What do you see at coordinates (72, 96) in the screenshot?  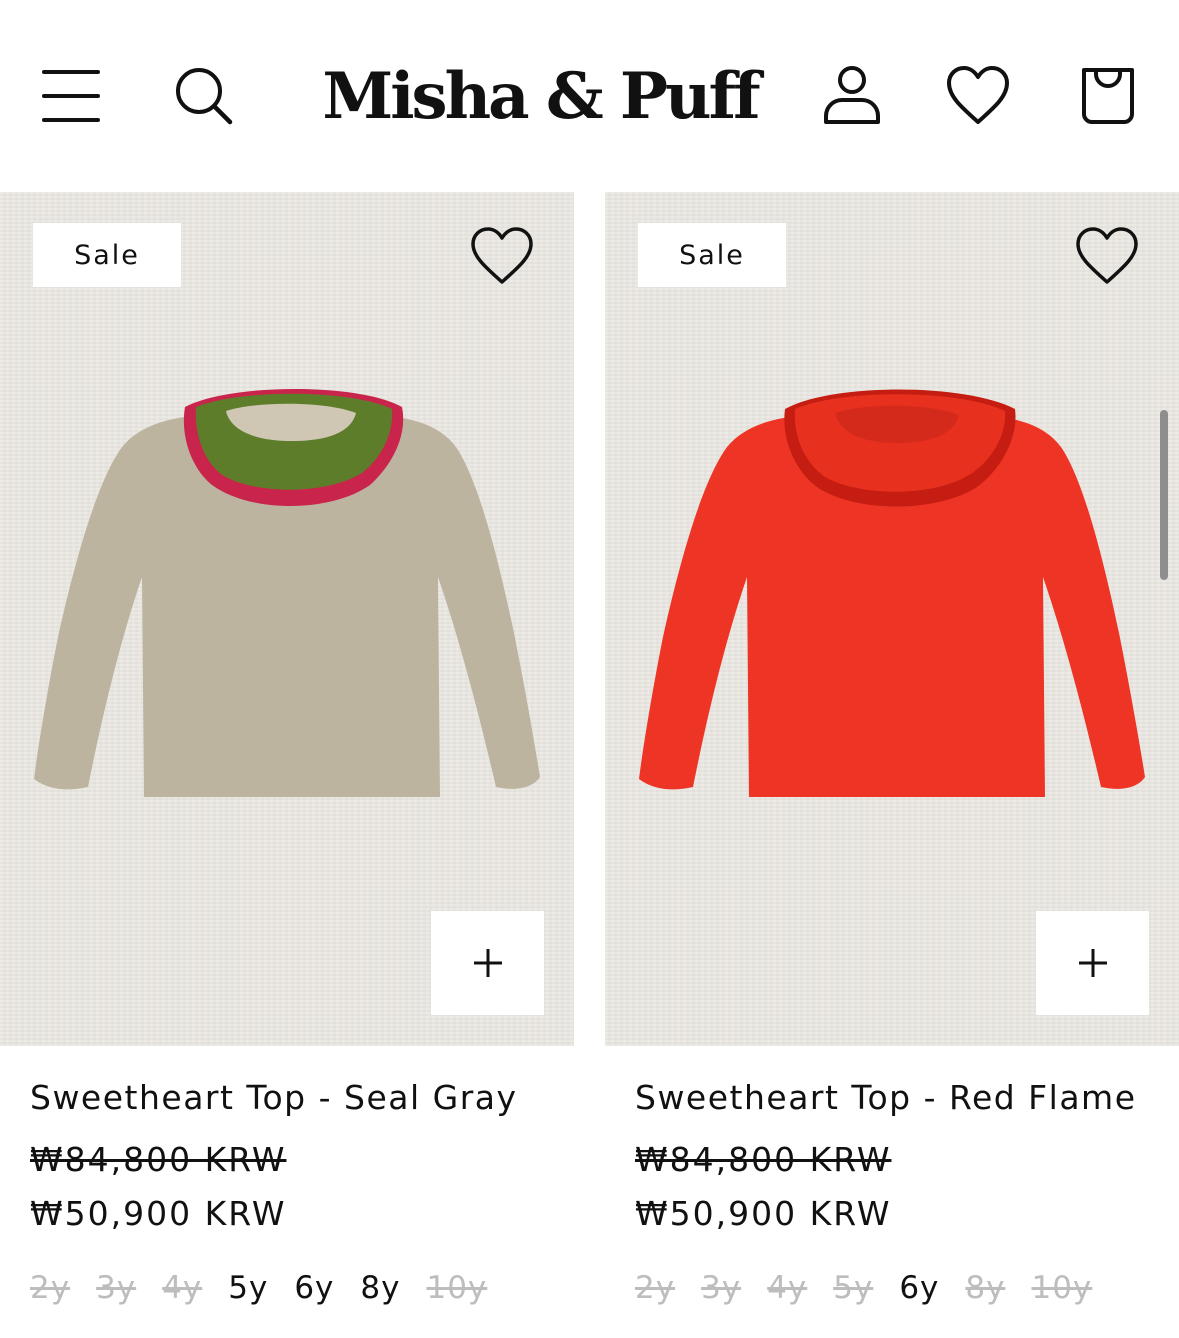 I see `menu-icon` at bounding box center [72, 96].